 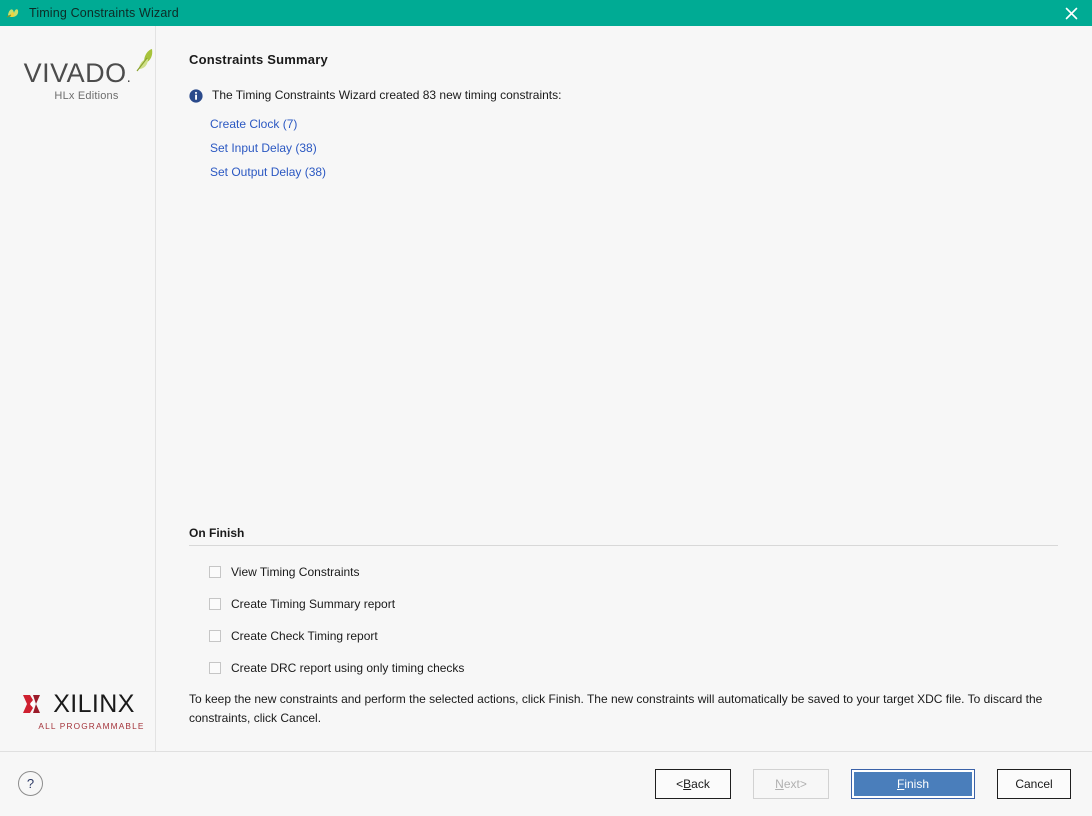 I want to click on checkbox-view-timing-constraints: View Timing Constraints, so click(x=284, y=572).